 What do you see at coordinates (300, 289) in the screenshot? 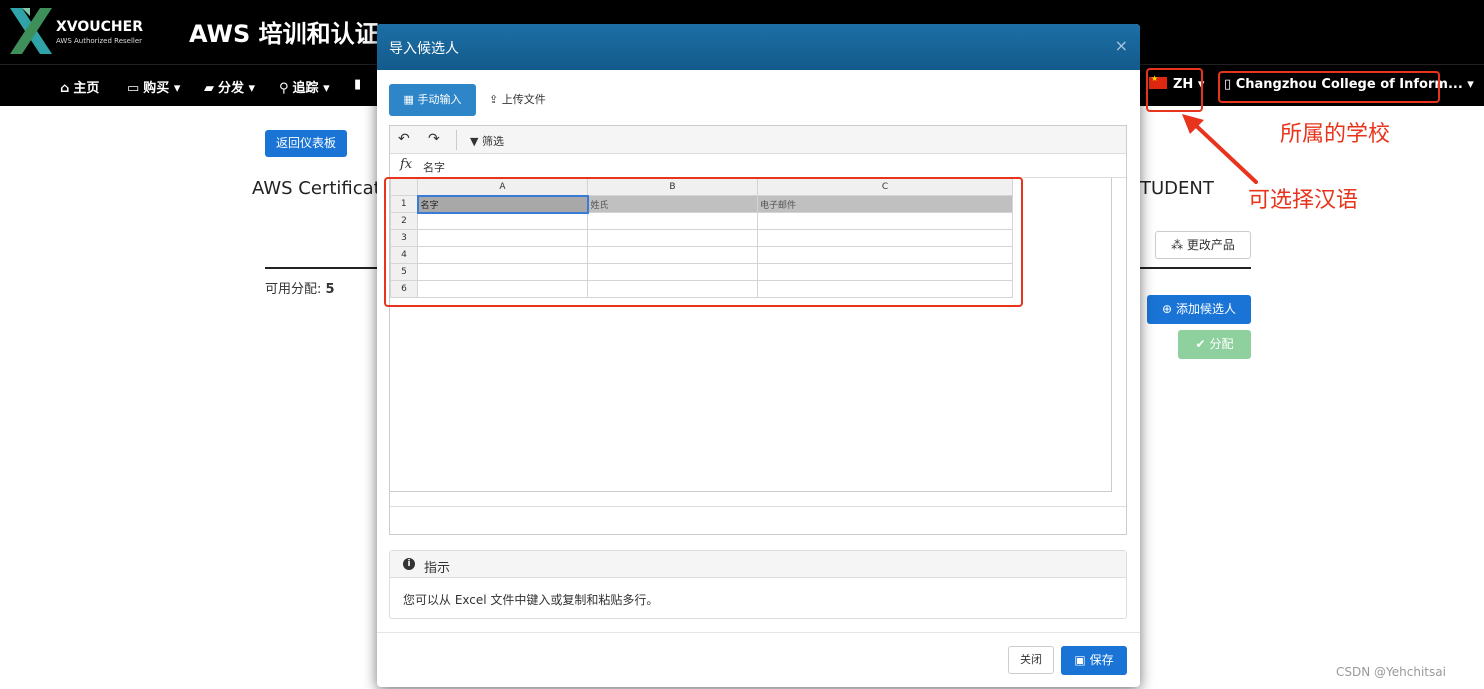
I see `available-allocations: 可用分配: 5` at bounding box center [300, 289].